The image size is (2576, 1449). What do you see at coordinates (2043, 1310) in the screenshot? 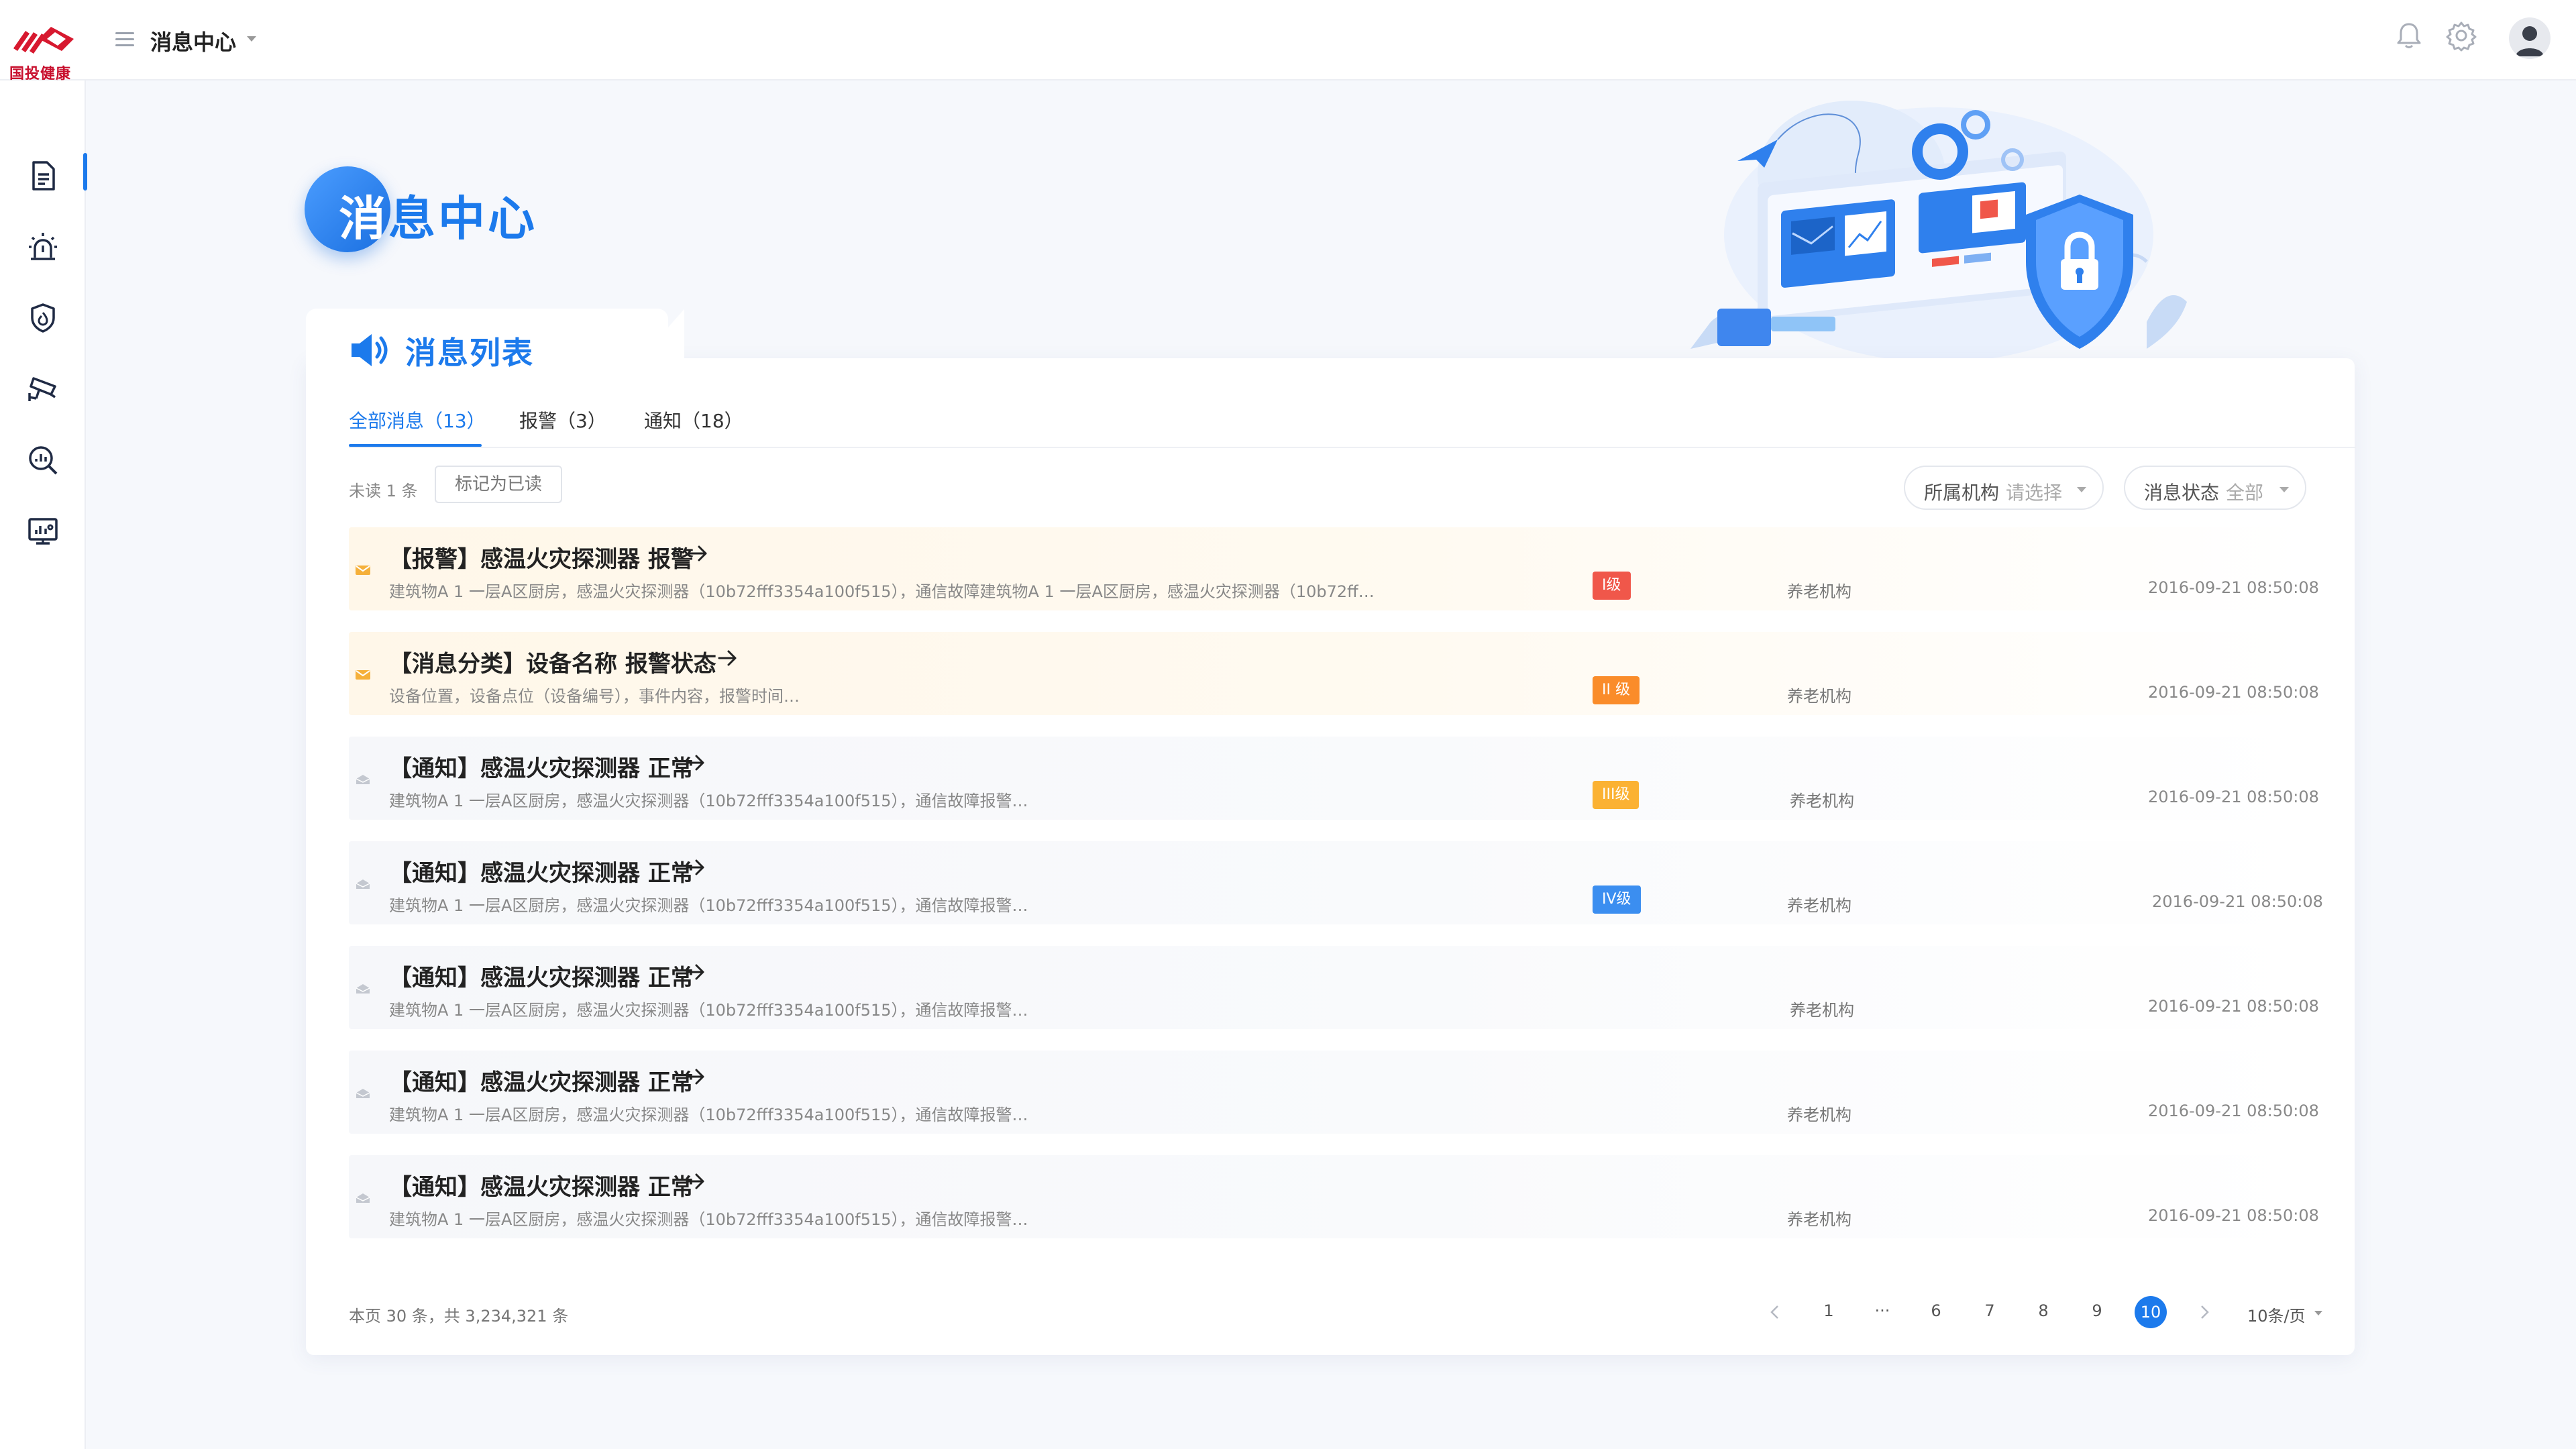
I see `page-8: 8` at bounding box center [2043, 1310].